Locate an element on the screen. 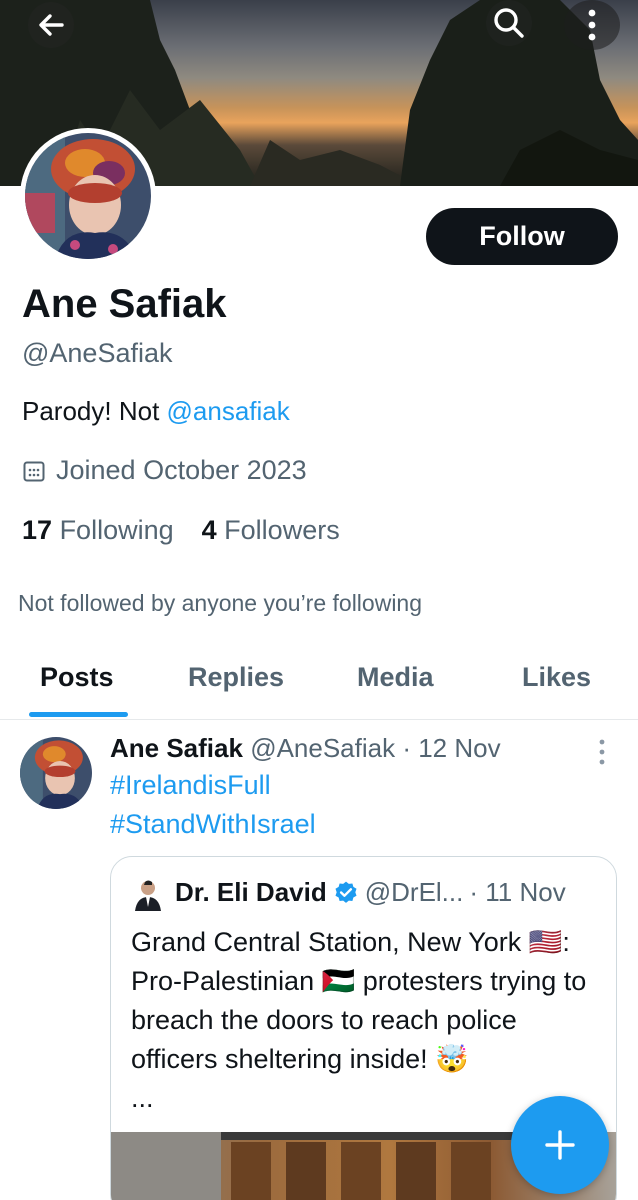 This screenshot has width=638, height=1200. back-button is located at coordinates (51, 25).